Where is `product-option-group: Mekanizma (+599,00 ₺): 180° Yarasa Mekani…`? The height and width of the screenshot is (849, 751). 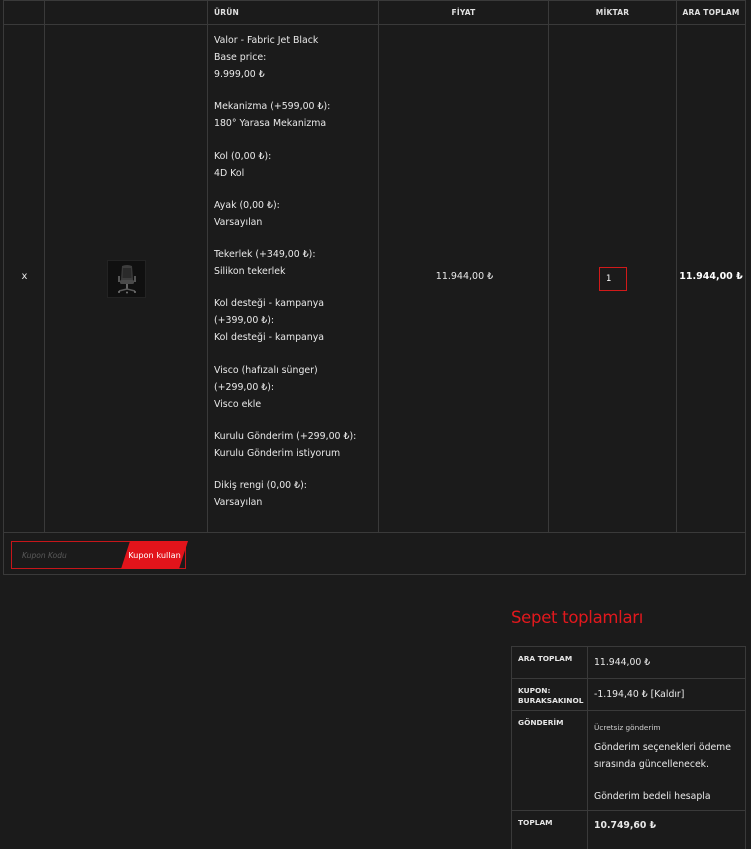 product-option-group: Mekanizma (+599,00 ₺): 180° Yarasa Mekani… is located at coordinates (296, 115).